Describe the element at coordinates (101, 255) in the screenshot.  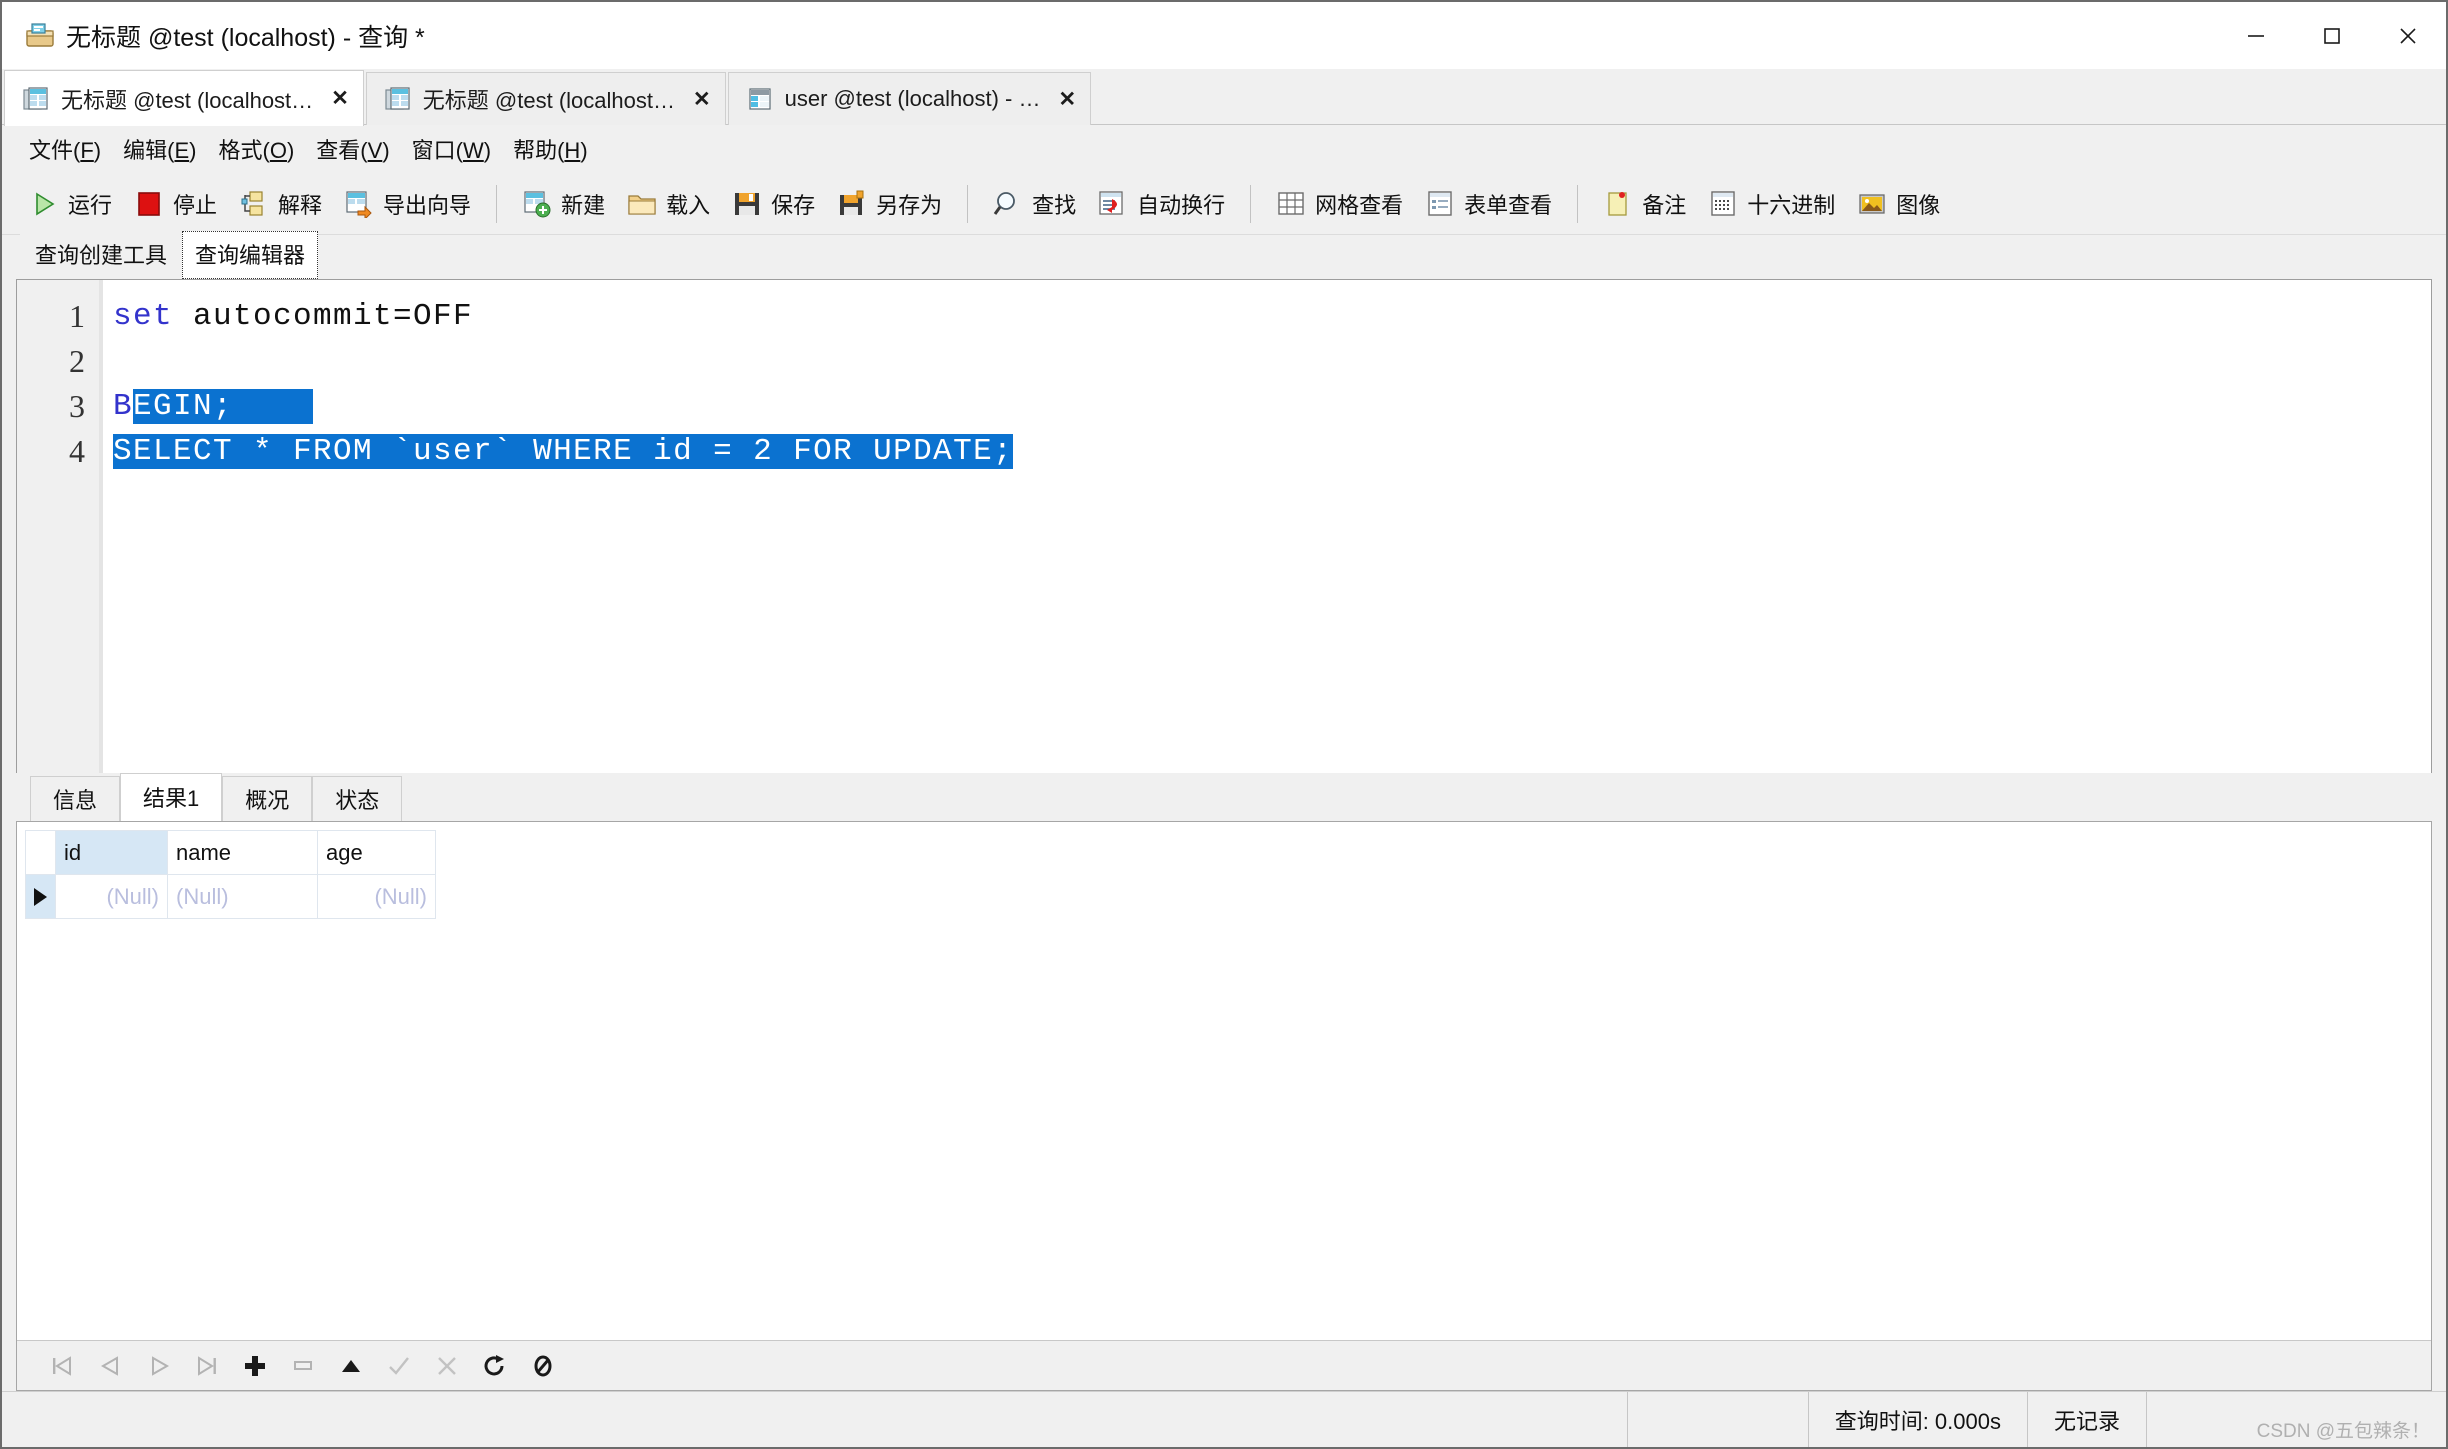
I see `tab-query-builder: 查询创建工具` at that location.